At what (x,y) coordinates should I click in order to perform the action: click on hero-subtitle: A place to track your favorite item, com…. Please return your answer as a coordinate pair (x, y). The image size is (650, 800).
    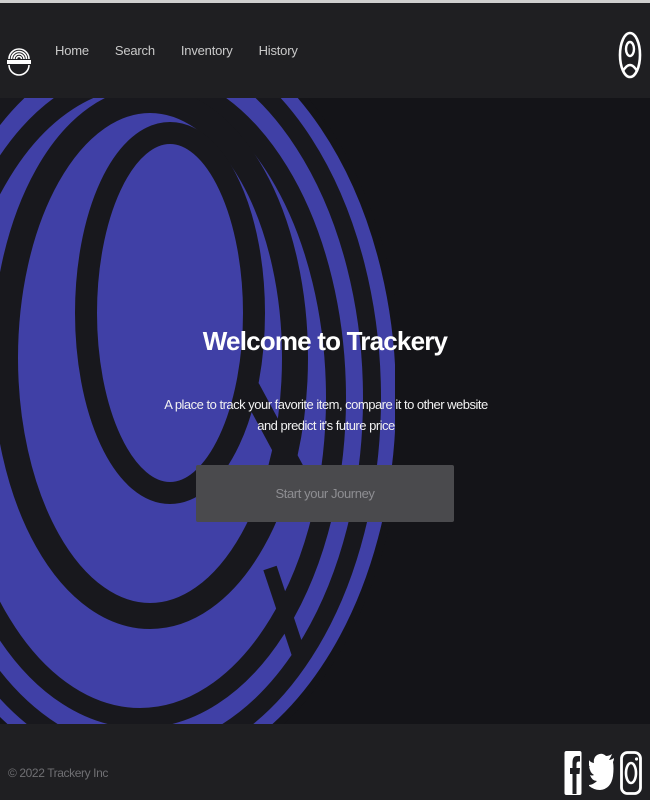
    Looking at the image, I should click on (326, 415).